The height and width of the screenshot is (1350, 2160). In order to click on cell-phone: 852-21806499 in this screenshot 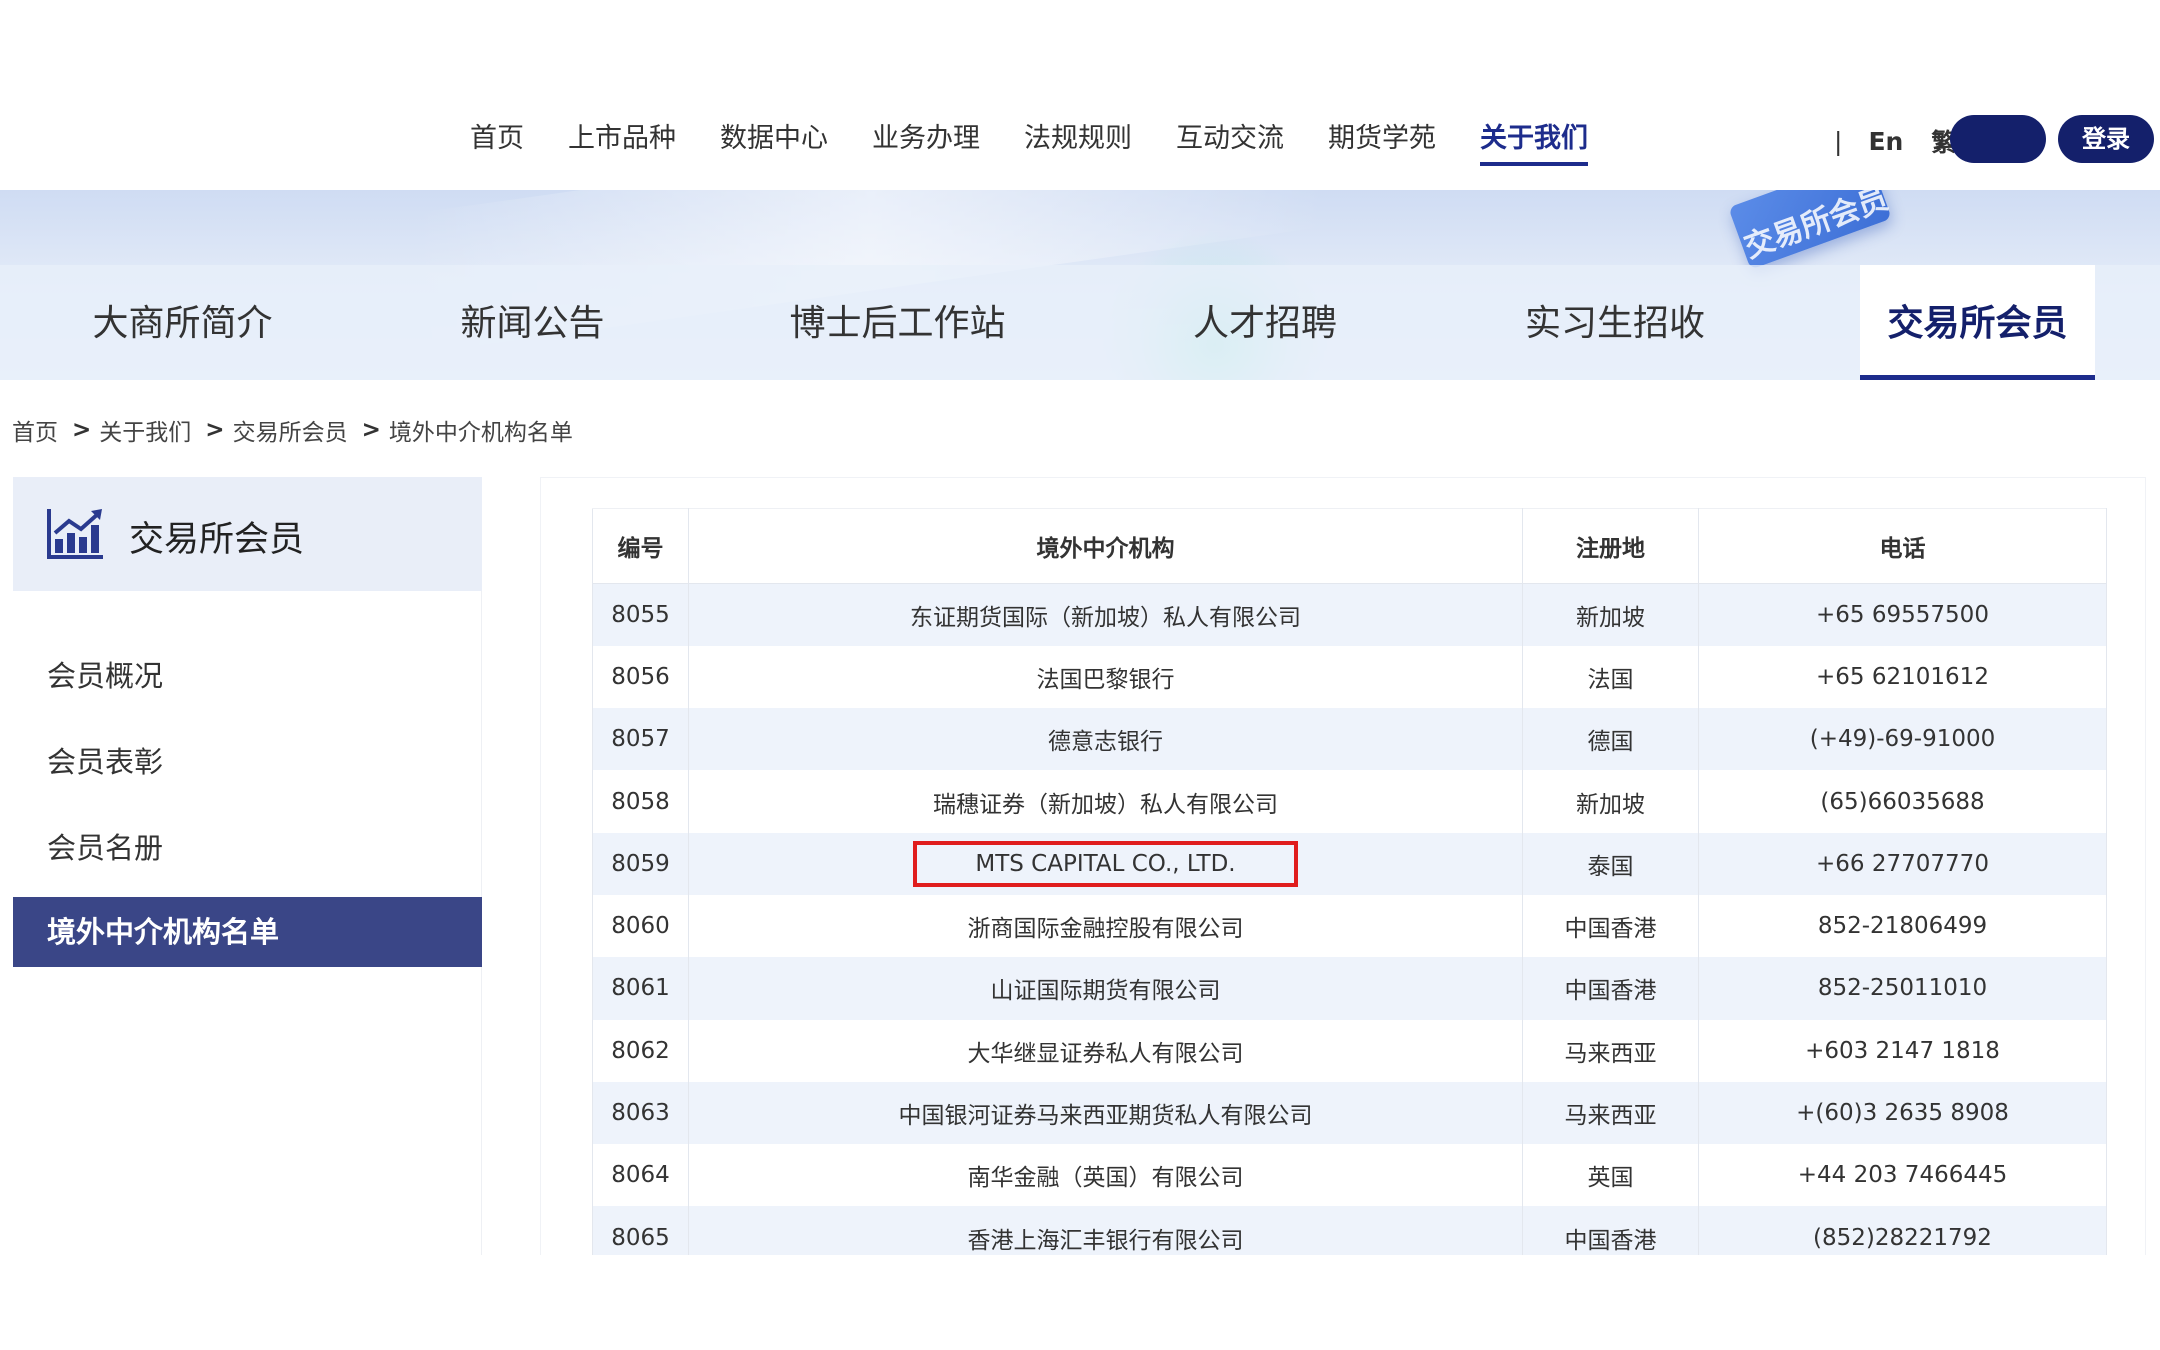, I will do `click(1902, 926)`.